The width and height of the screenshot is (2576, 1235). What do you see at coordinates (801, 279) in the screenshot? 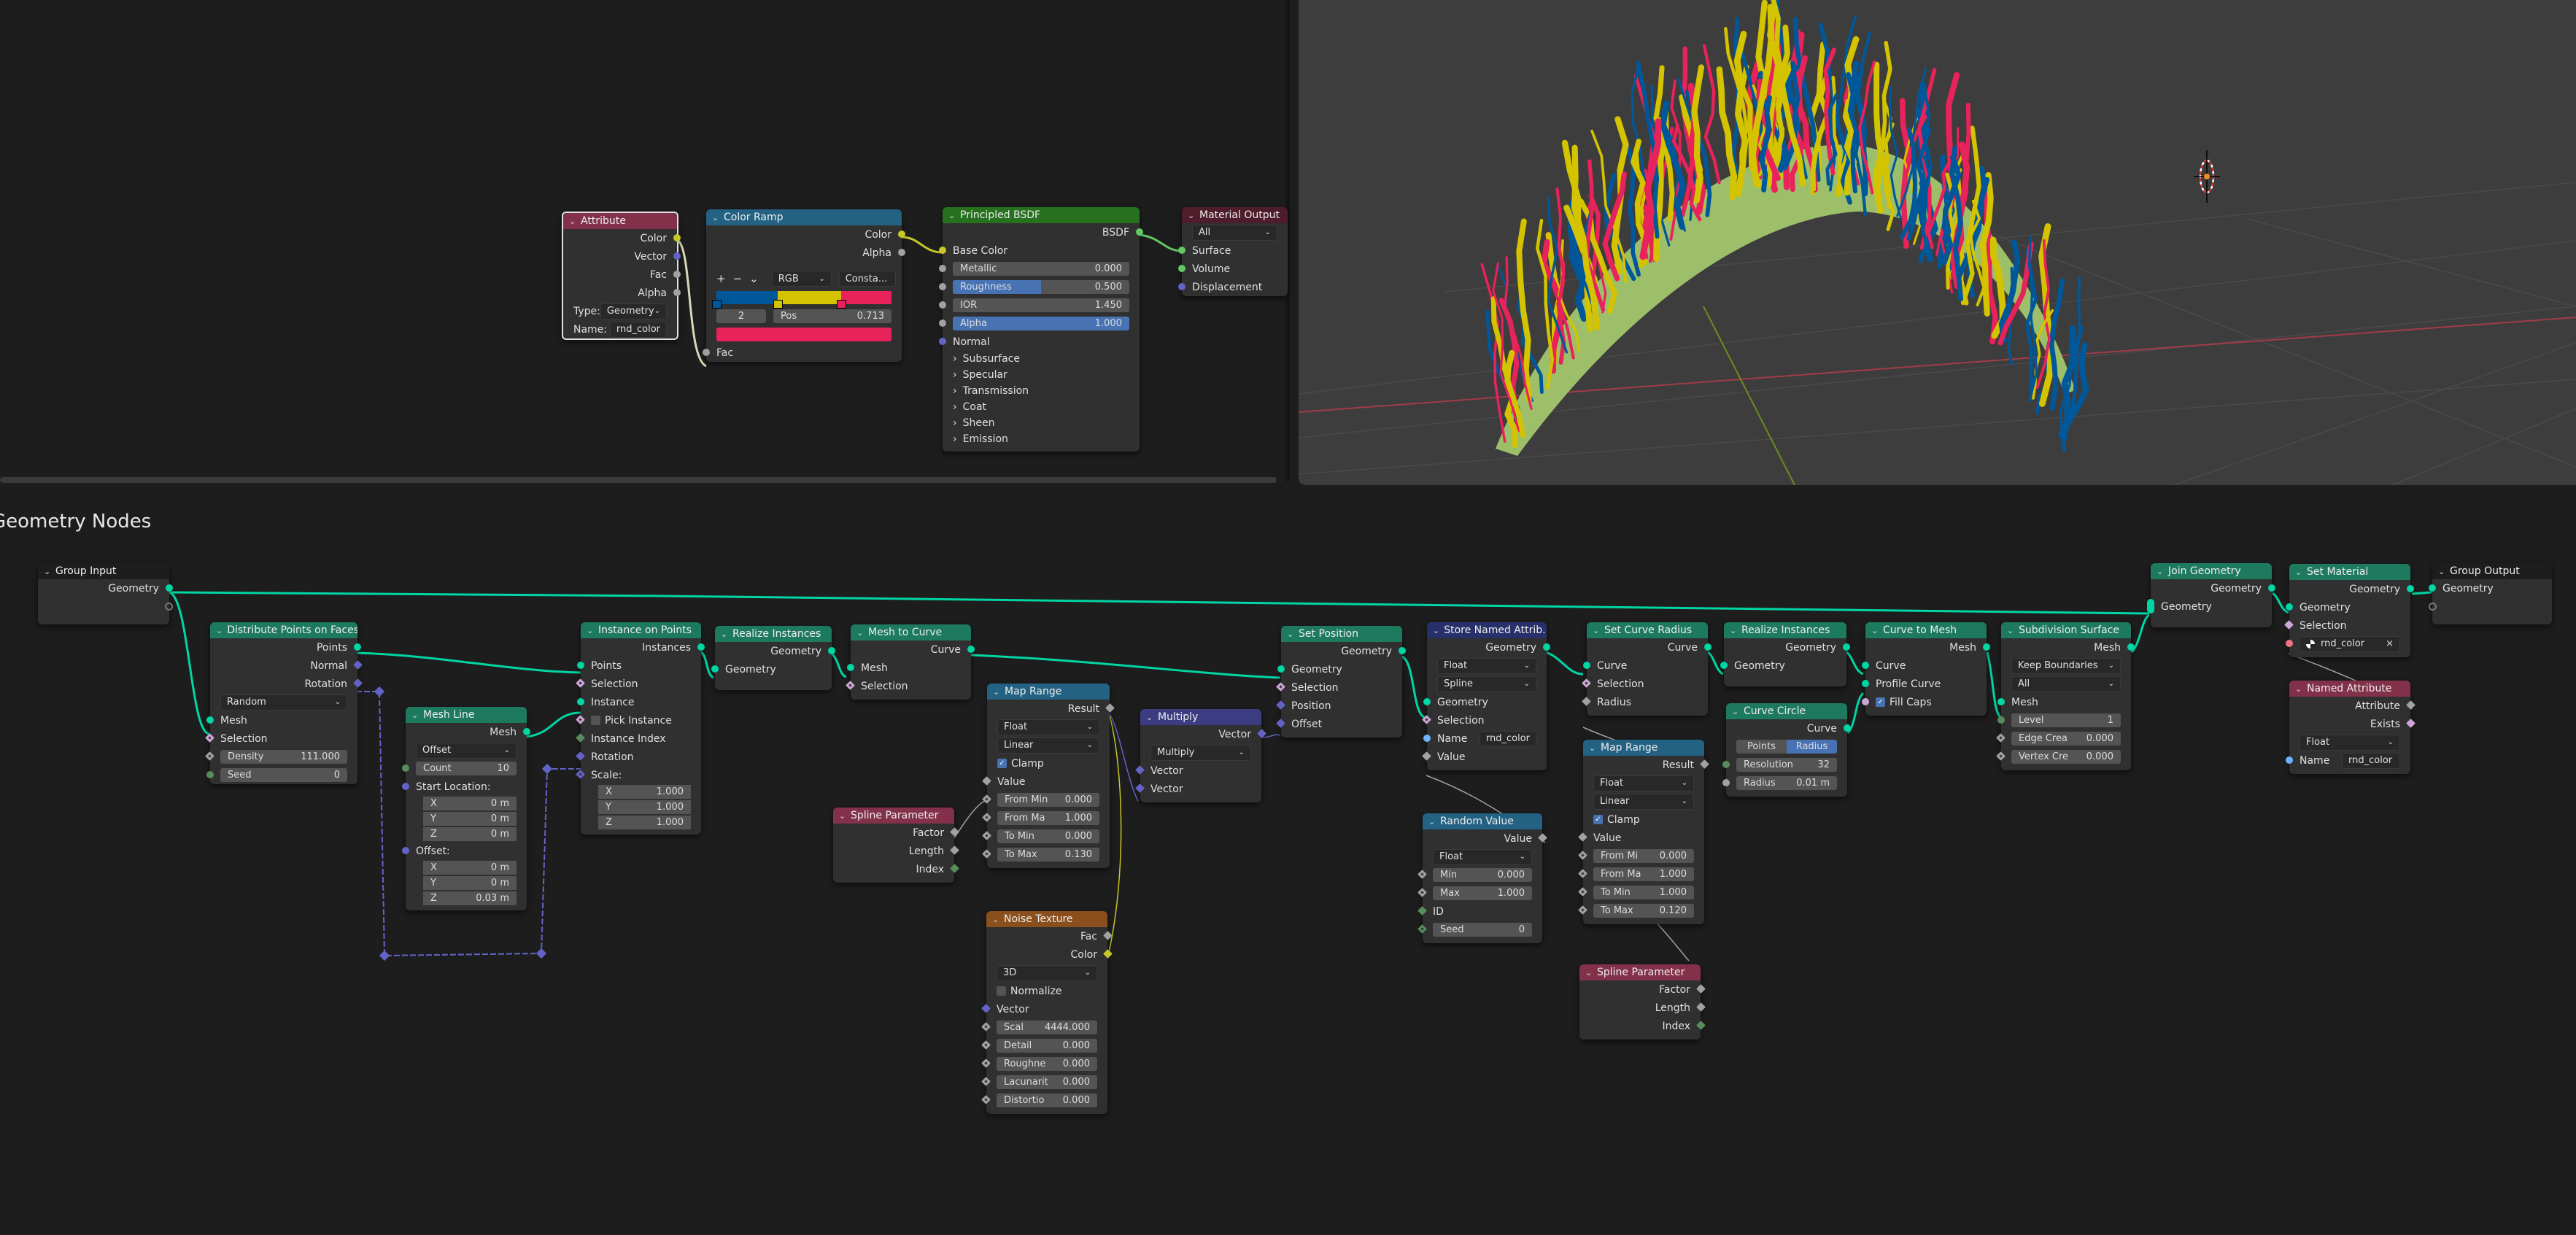
I see `color-mode-dropdown: RGB ⌄` at bounding box center [801, 279].